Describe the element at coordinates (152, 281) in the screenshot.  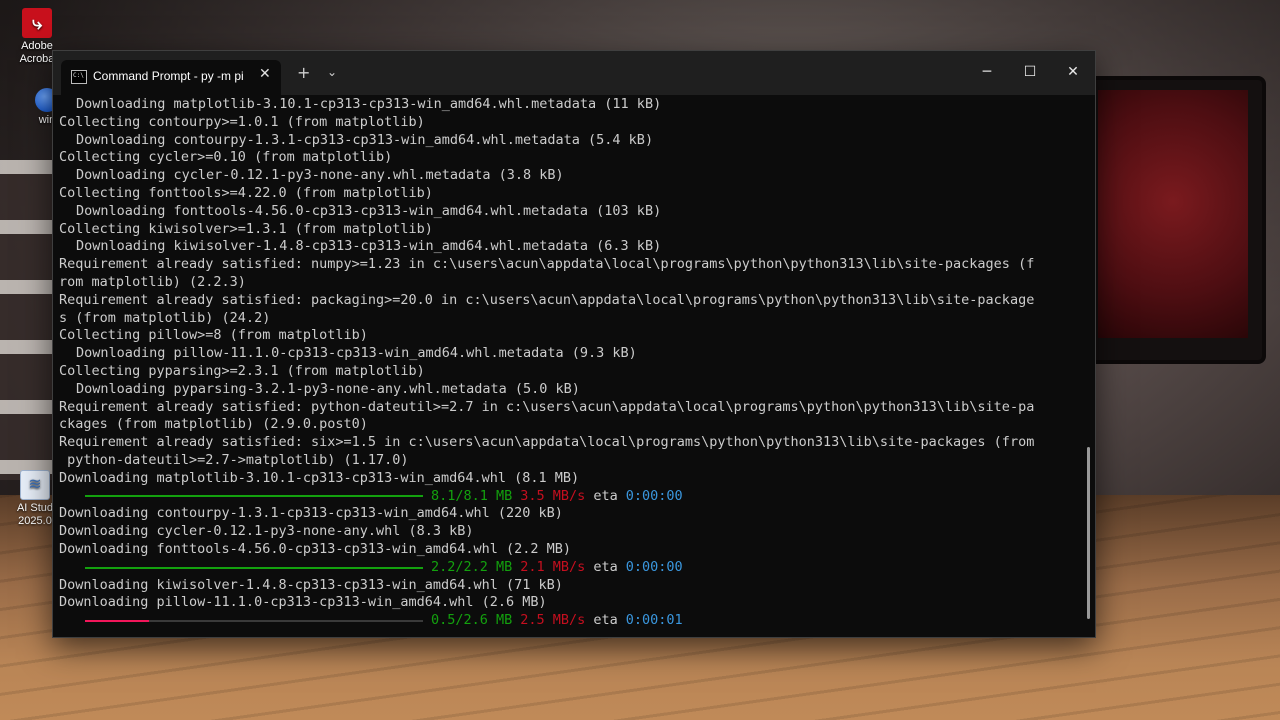
I see `console-line: rom matplotlib) (2.2.3)` at that location.